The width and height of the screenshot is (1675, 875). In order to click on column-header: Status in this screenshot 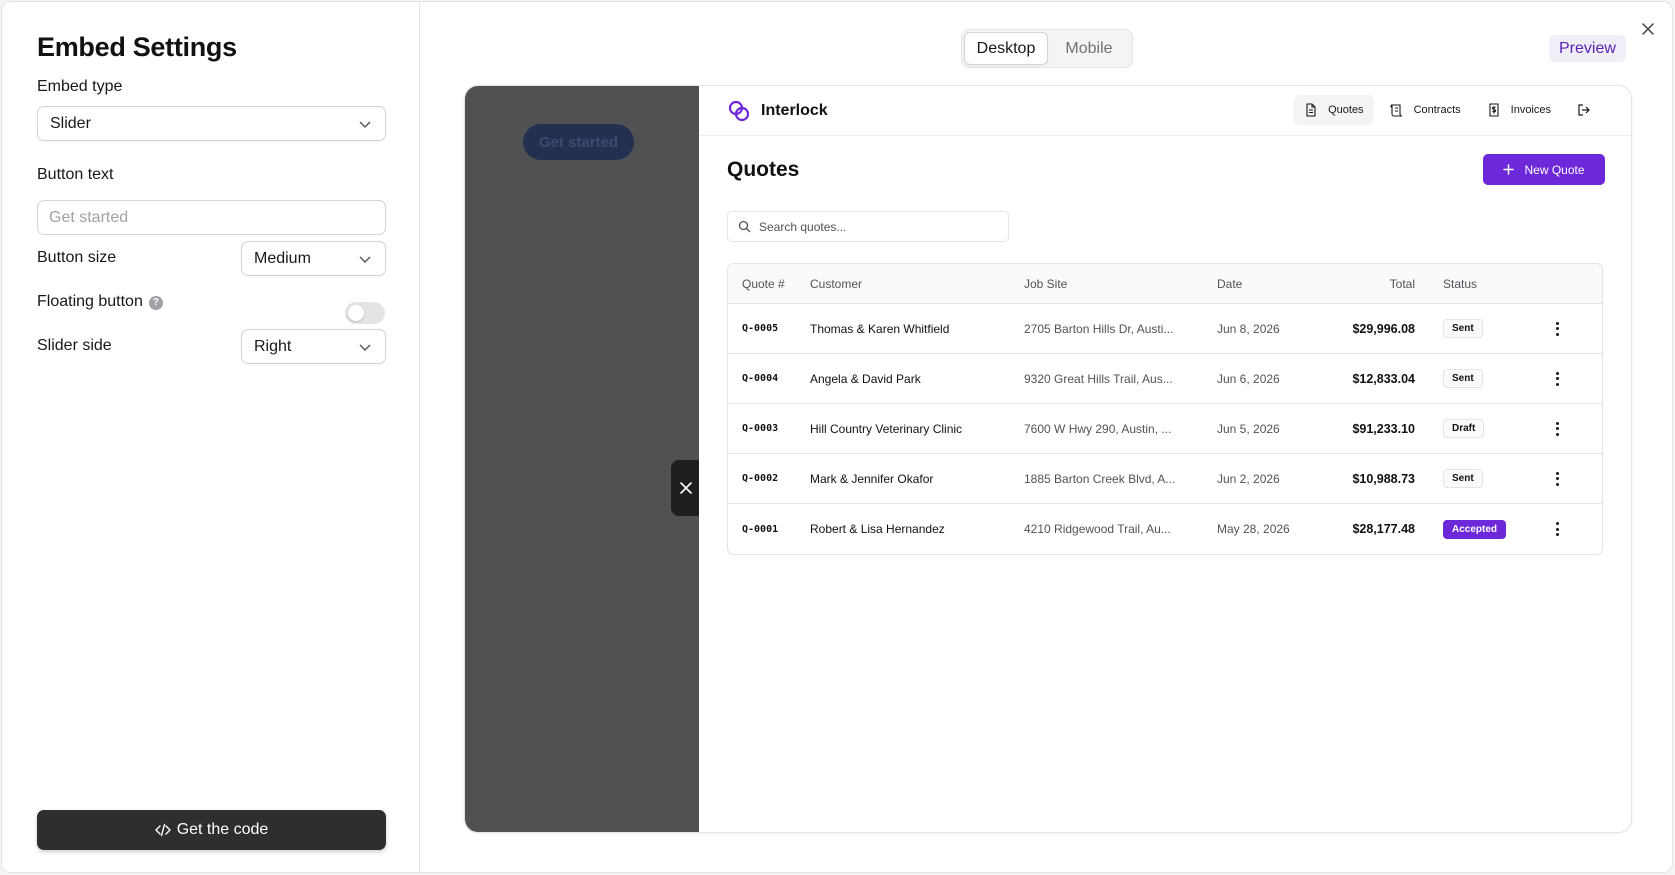, I will do `click(1464, 284)`.